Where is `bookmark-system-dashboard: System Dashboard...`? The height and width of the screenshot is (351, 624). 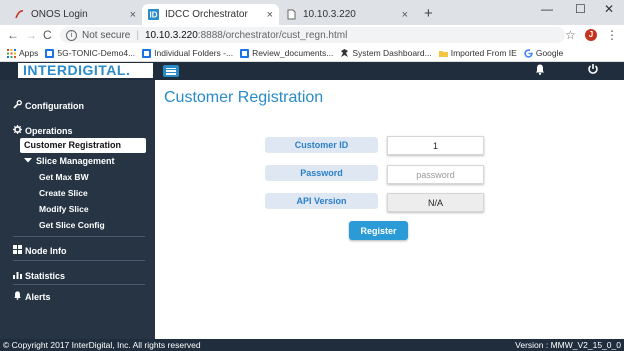
bookmark-system-dashboard: System Dashboard... is located at coordinates (386, 53).